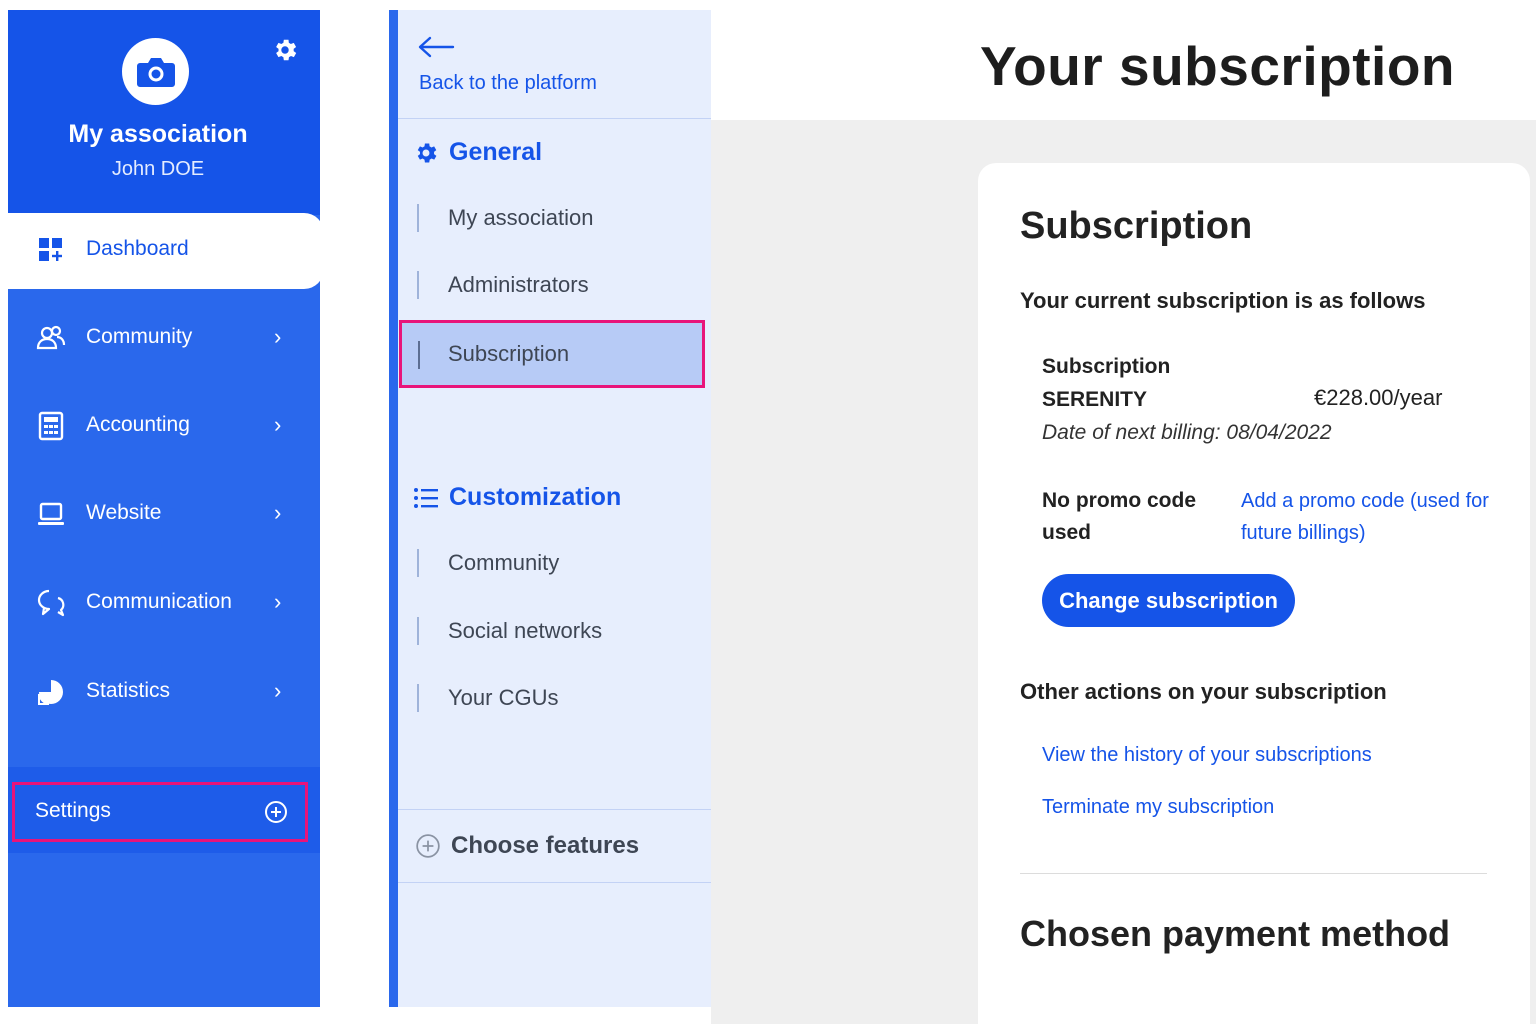 This screenshot has width=1536, height=1024. I want to click on menu-item-social-networks: Social networks, so click(554, 631).